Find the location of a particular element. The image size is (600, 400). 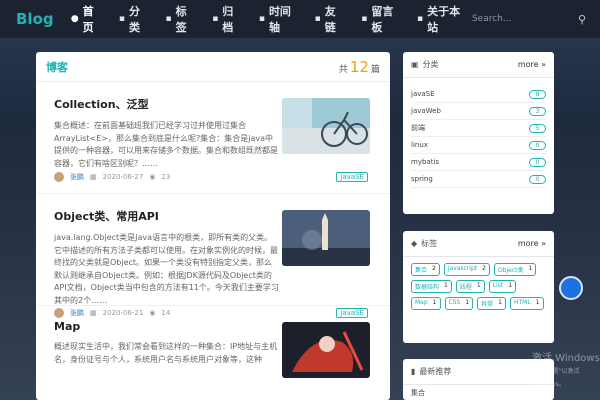

tag-item: 集合 2 is located at coordinates (425, 269).